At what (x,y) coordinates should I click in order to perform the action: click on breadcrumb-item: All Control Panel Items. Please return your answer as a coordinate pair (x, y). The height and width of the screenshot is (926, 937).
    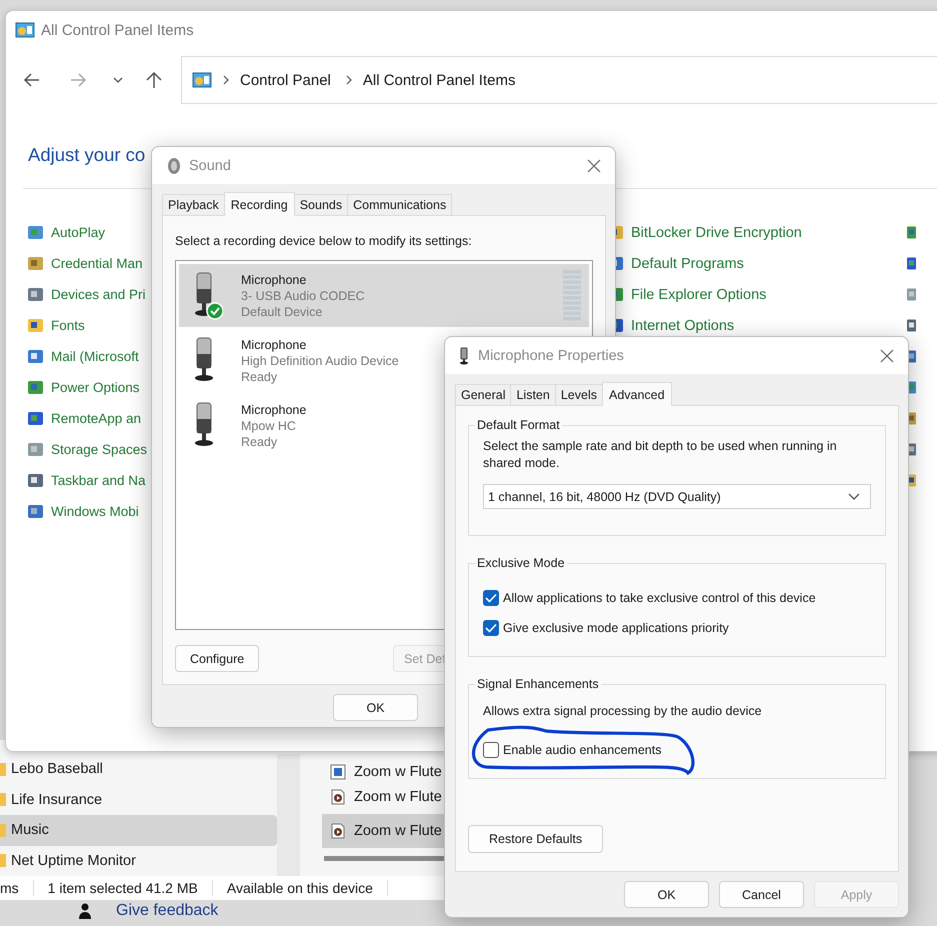
    Looking at the image, I should click on (439, 80).